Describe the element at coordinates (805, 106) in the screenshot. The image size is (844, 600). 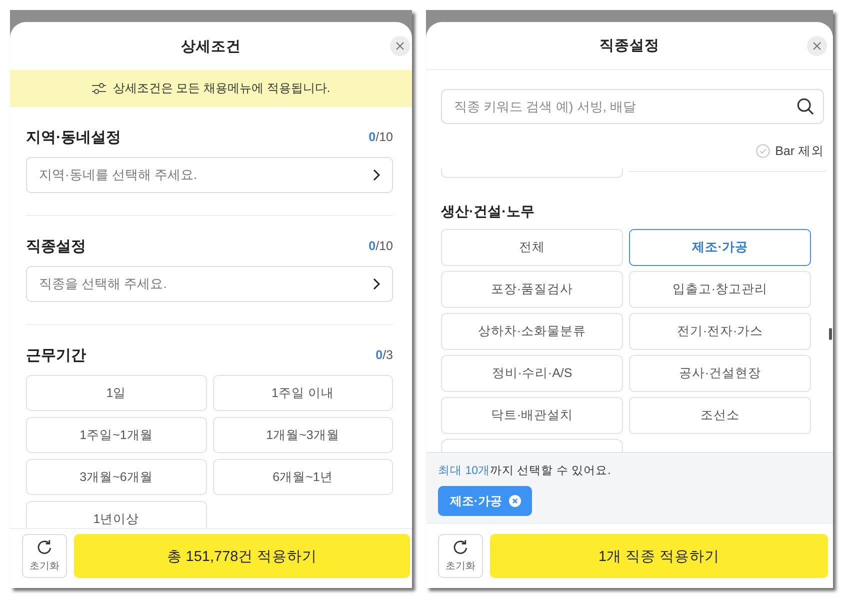
I see `search-icon` at that location.